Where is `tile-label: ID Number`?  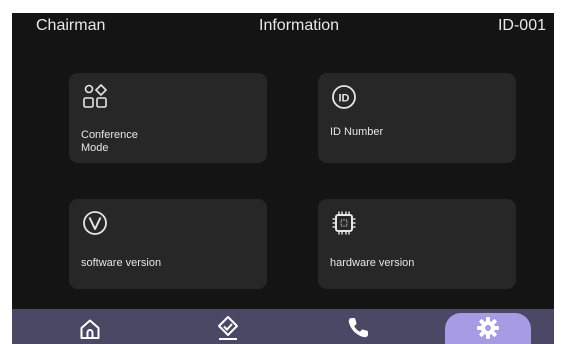 tile-label: ID Number is located at coordinates (357, 132).